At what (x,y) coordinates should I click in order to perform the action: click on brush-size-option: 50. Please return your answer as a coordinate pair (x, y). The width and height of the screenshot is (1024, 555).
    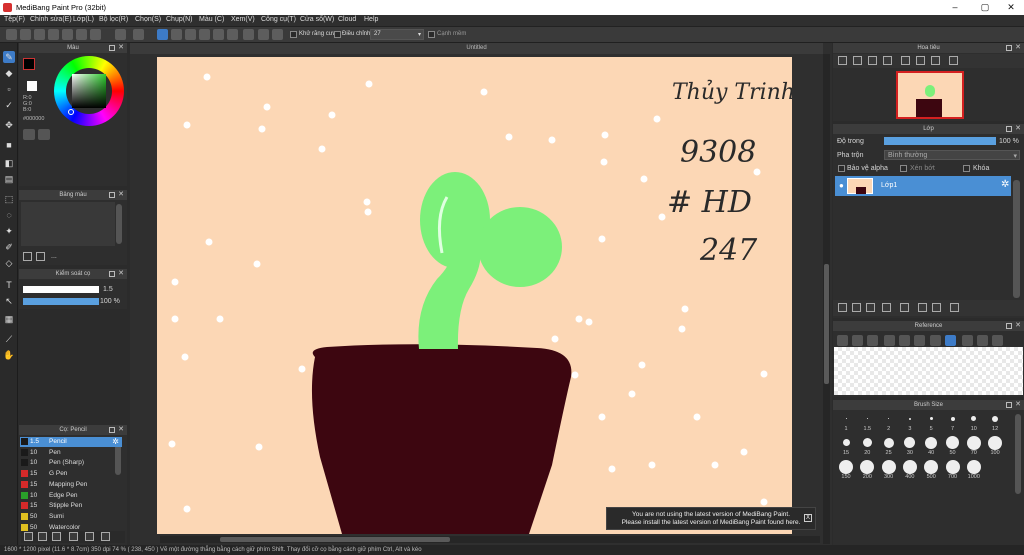
    Looking at the image, I should click on (953, 446).